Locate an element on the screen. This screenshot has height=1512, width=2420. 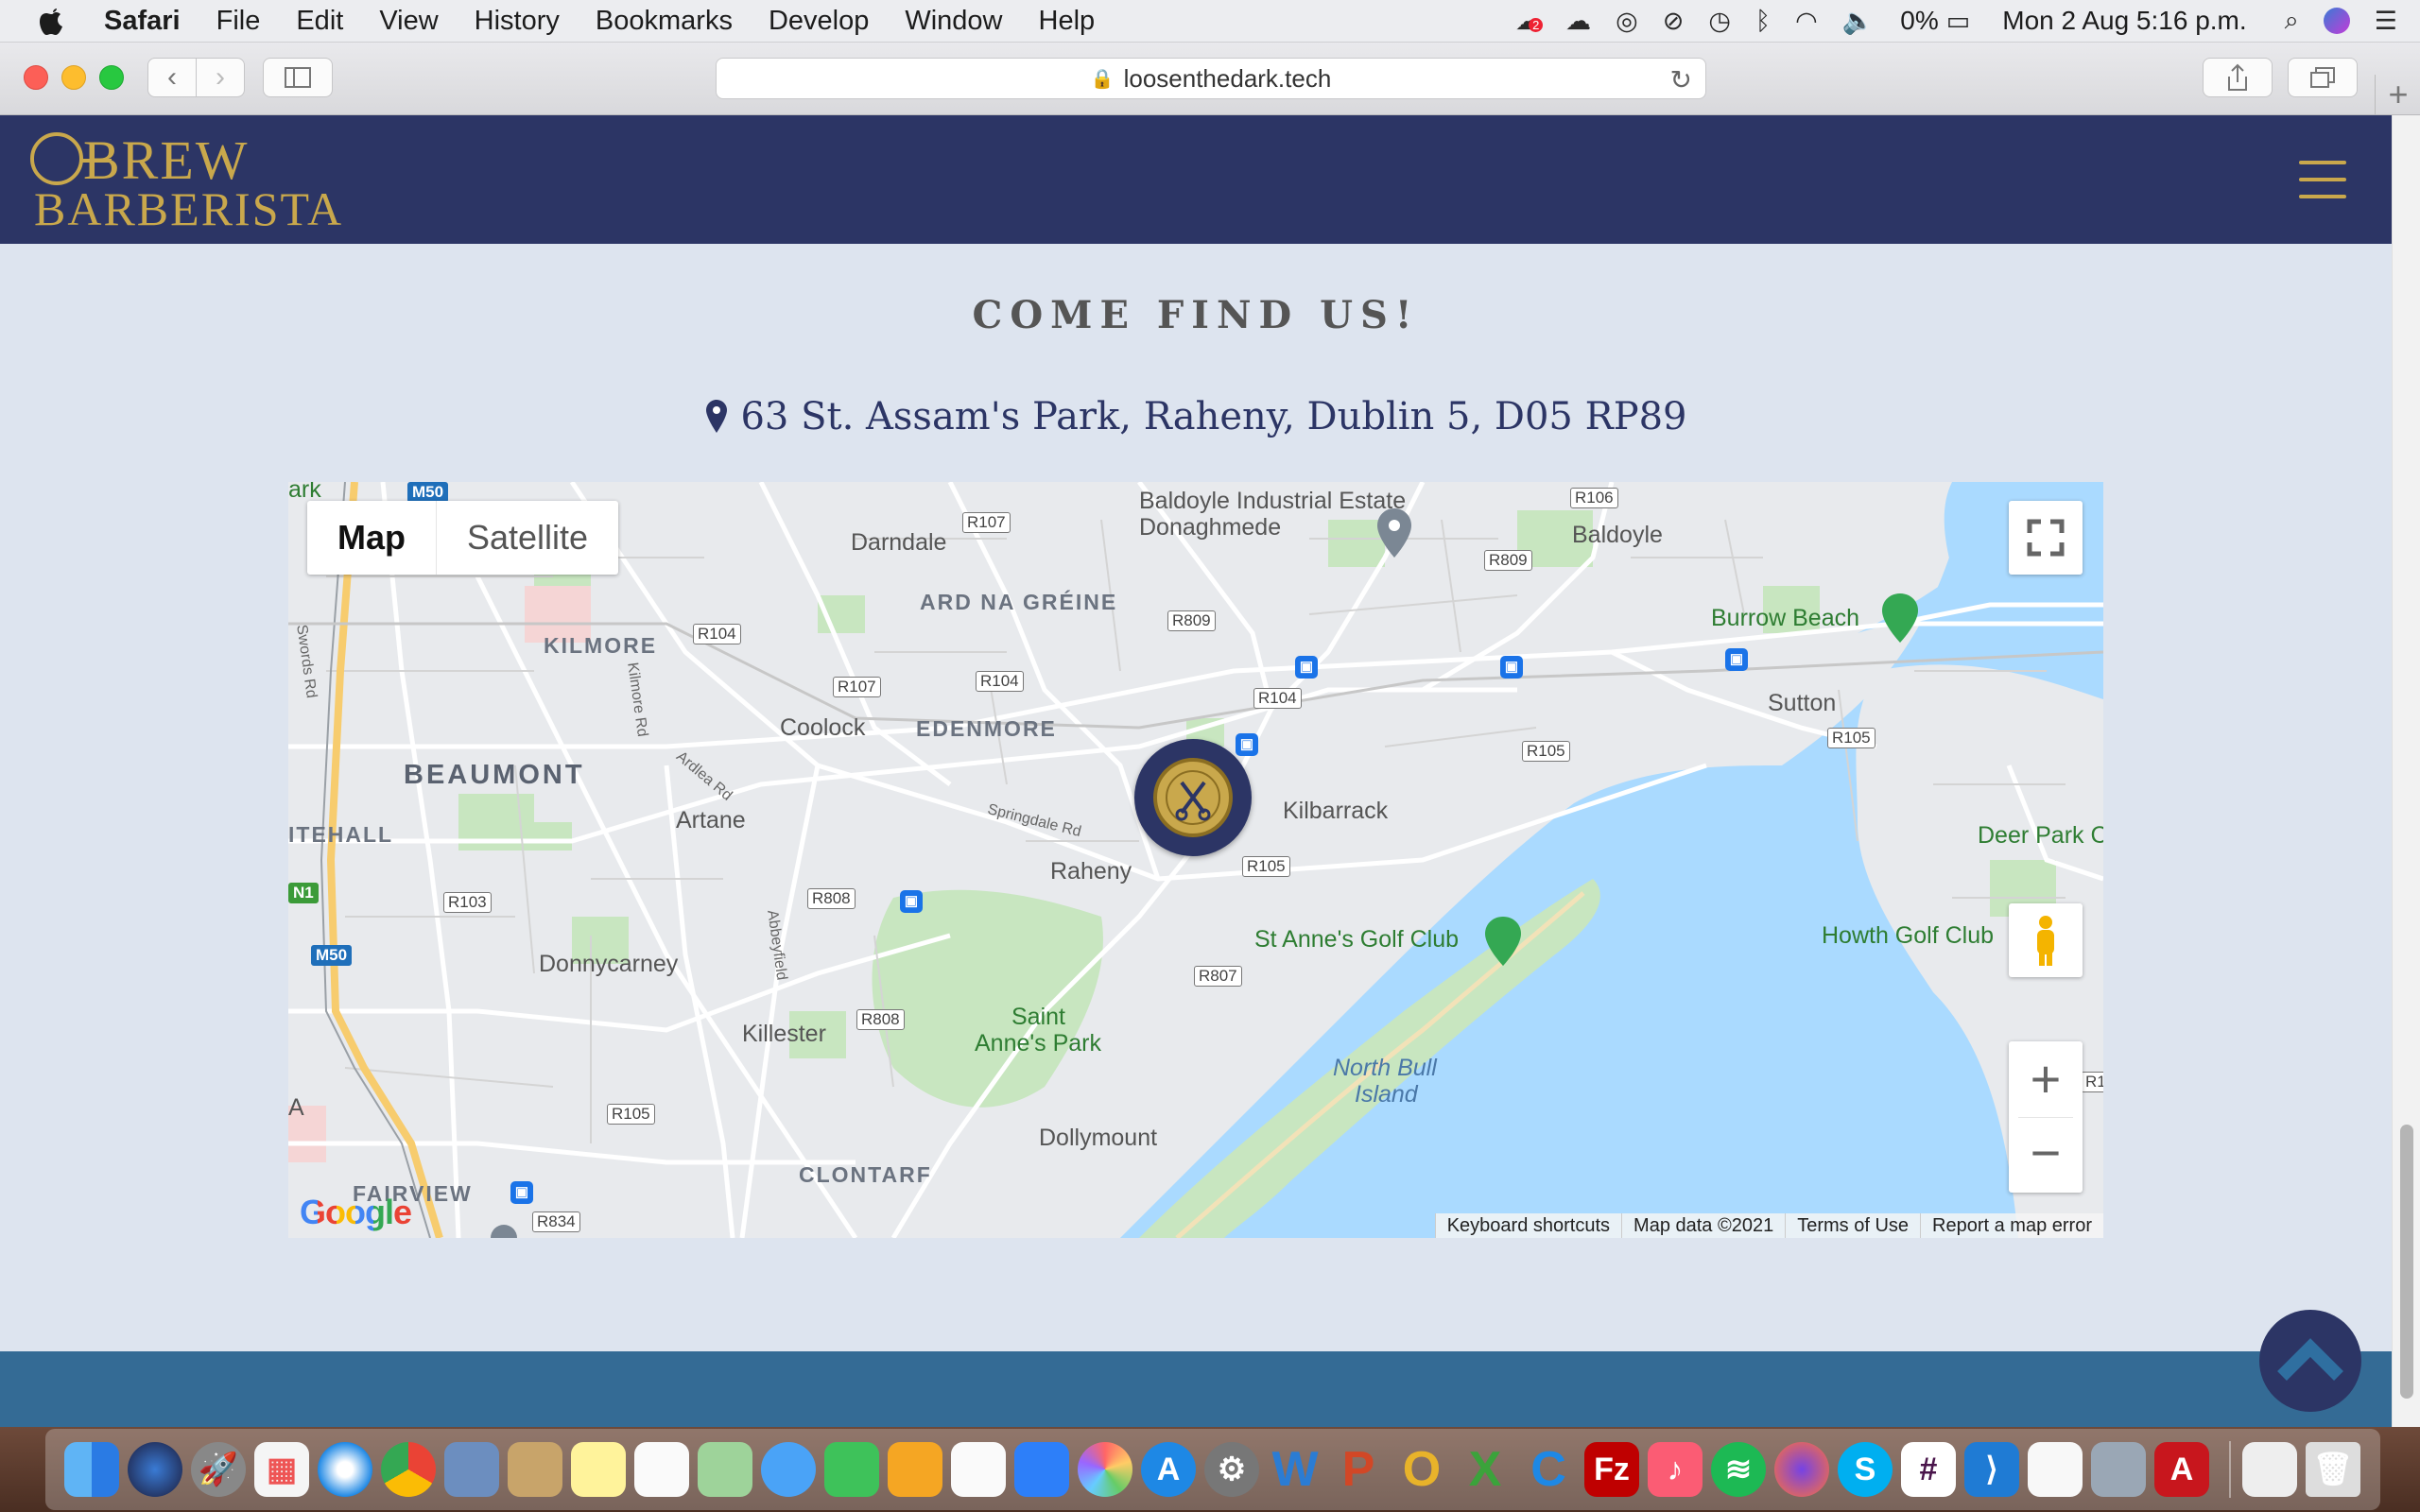
outlook-icon: O is located at coordinates (1421, 1469).